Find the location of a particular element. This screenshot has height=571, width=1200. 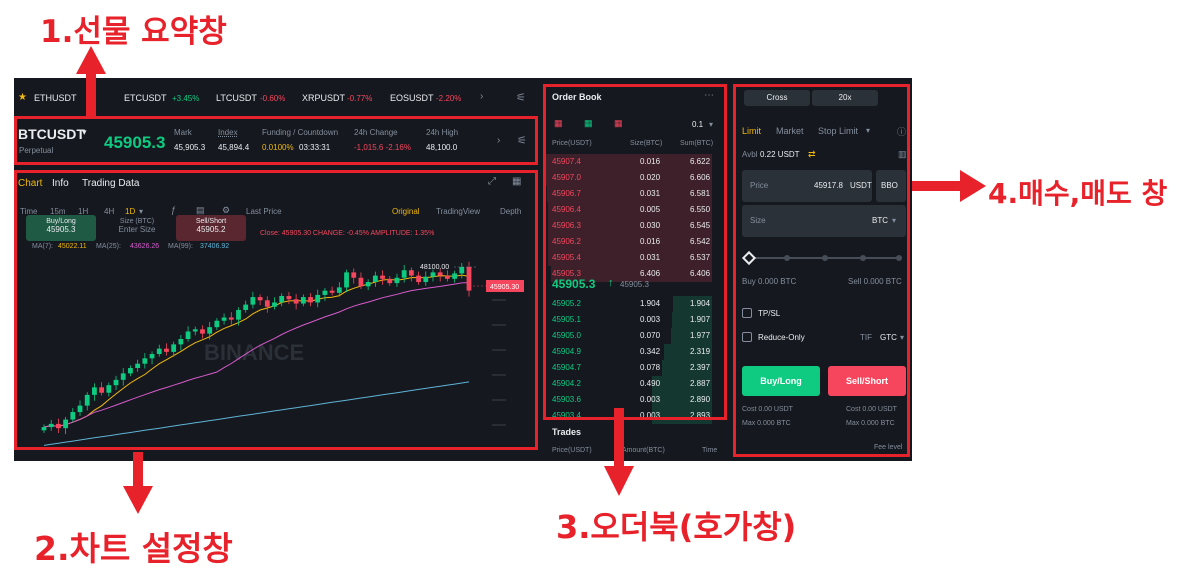

highlight-orderbook is located at coordinates (635, 252).